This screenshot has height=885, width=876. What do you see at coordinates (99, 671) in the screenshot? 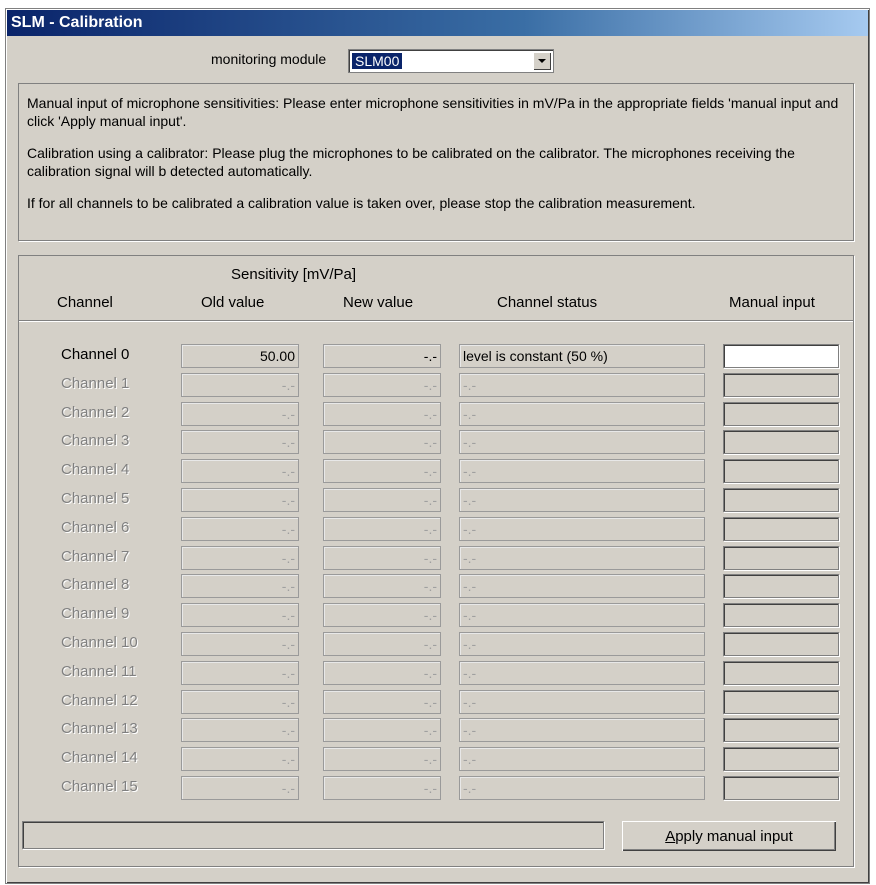
I see `channel-label: Channel 11` at bounding box center [99, 671].